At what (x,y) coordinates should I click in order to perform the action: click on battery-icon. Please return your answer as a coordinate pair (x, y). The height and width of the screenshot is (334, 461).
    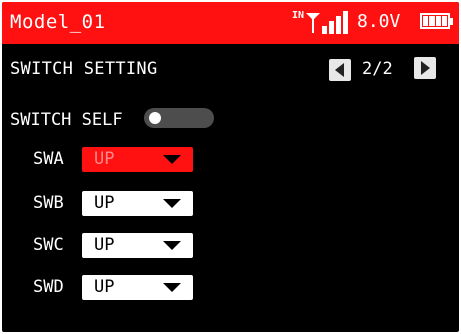
    Looking at the image, I should click on (436, 21).